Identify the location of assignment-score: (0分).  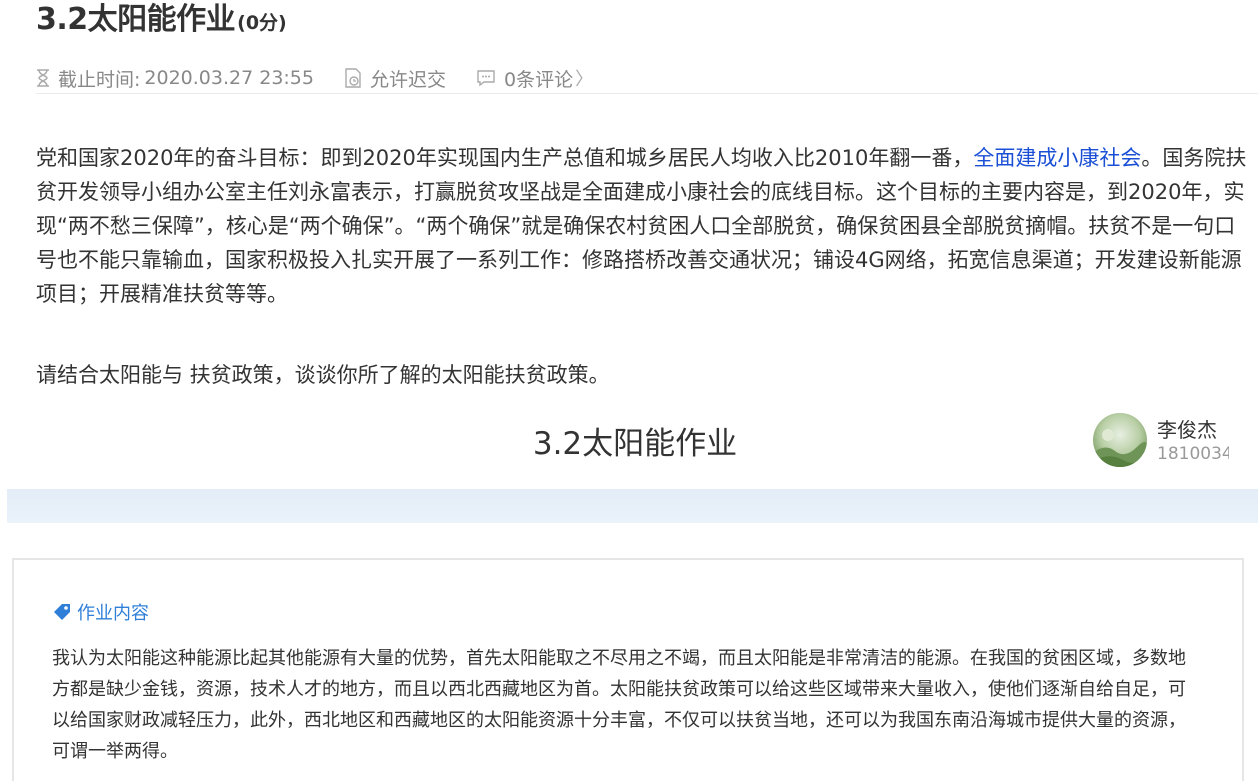
(262, 23).